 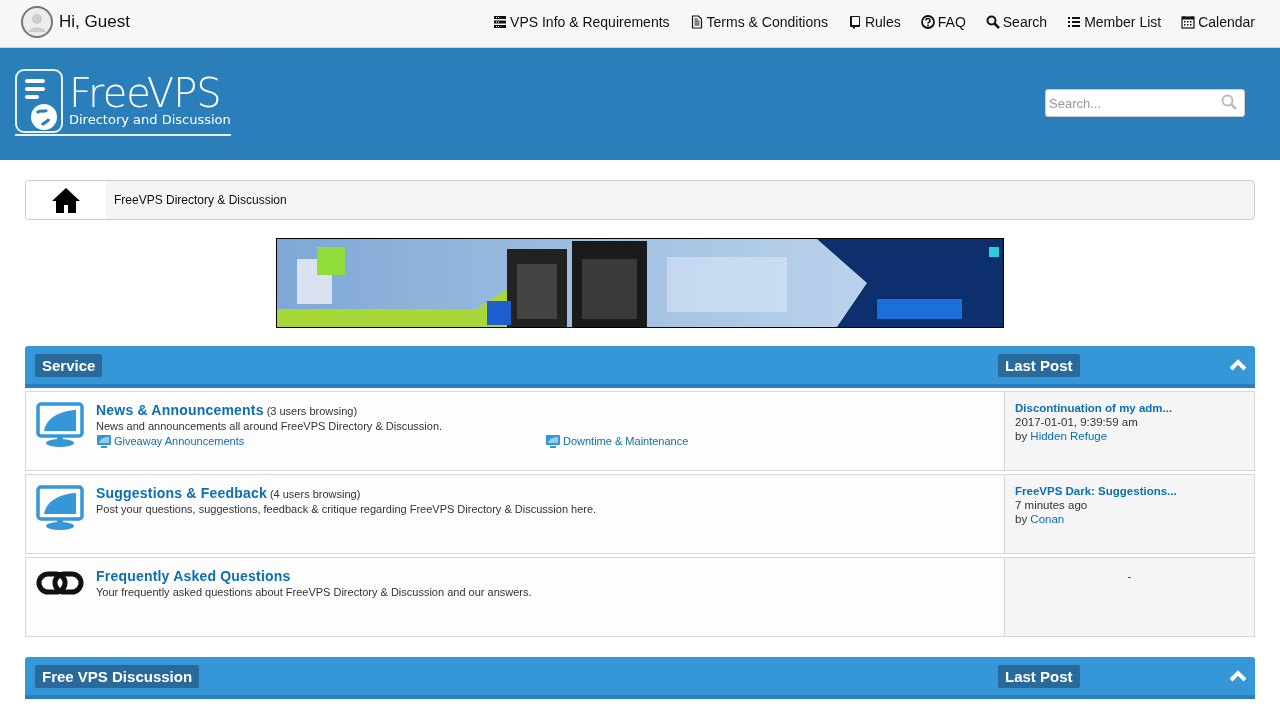 I want to click on category-title: Service, so click(x=69, y=365).